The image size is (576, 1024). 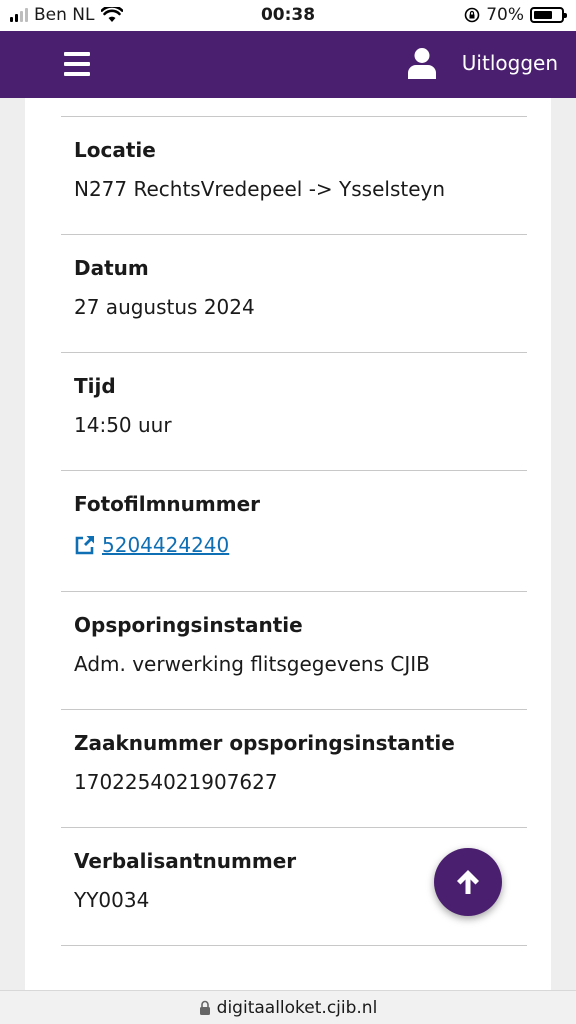 I want to click on detail-label: Opsporingsinstantie, so click(x=188, y=625).